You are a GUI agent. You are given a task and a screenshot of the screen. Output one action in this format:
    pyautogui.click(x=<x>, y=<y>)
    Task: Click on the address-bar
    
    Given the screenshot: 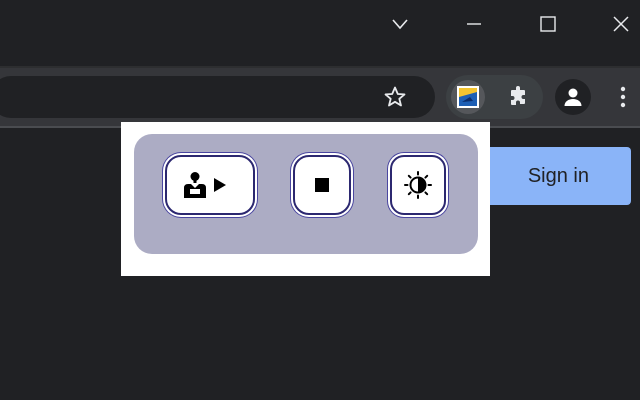 What is the action you would take?
    pyautogui.click(x=217, y=97)
    